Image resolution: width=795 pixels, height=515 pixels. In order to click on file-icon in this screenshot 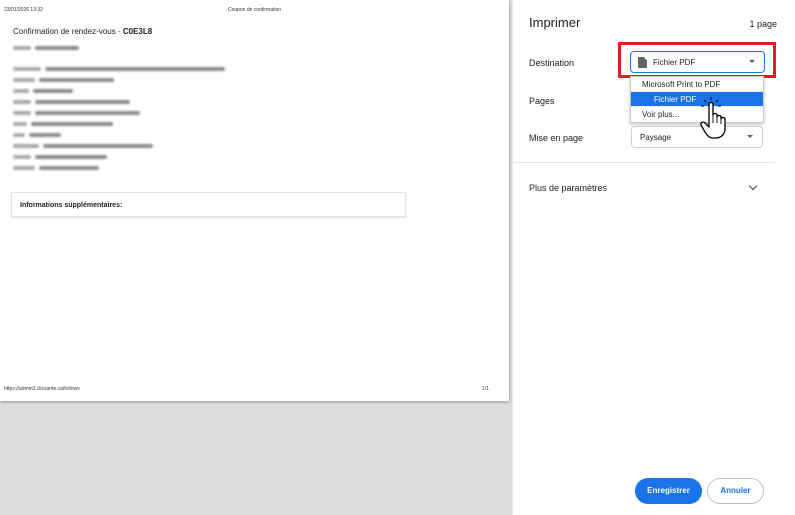, I will do `click(642, 62)`.